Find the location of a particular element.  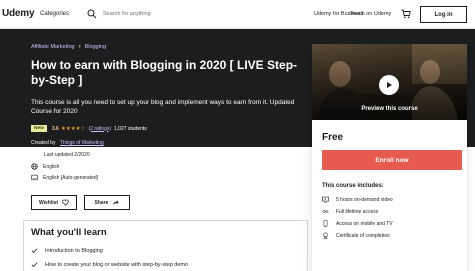

rating-row: New 3.6 ★★★★☆ (2 ratings) 1,027 students is located at coordinates (89, 128).